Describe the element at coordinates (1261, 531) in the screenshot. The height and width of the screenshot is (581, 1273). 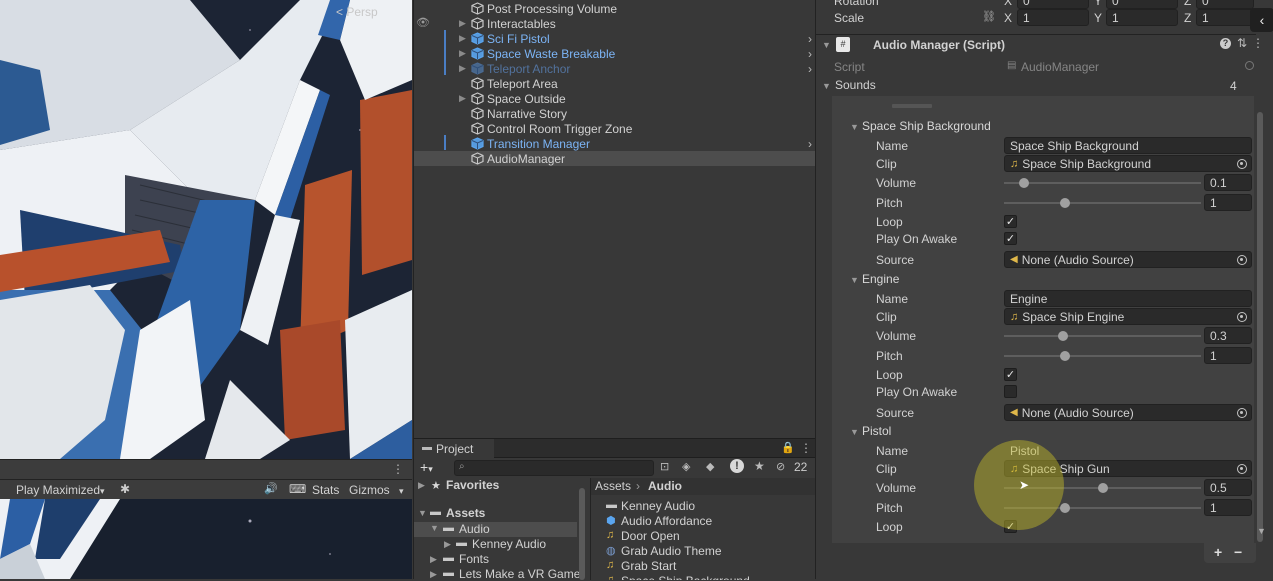
I see `scroll-down-icon: ▼` at that location.